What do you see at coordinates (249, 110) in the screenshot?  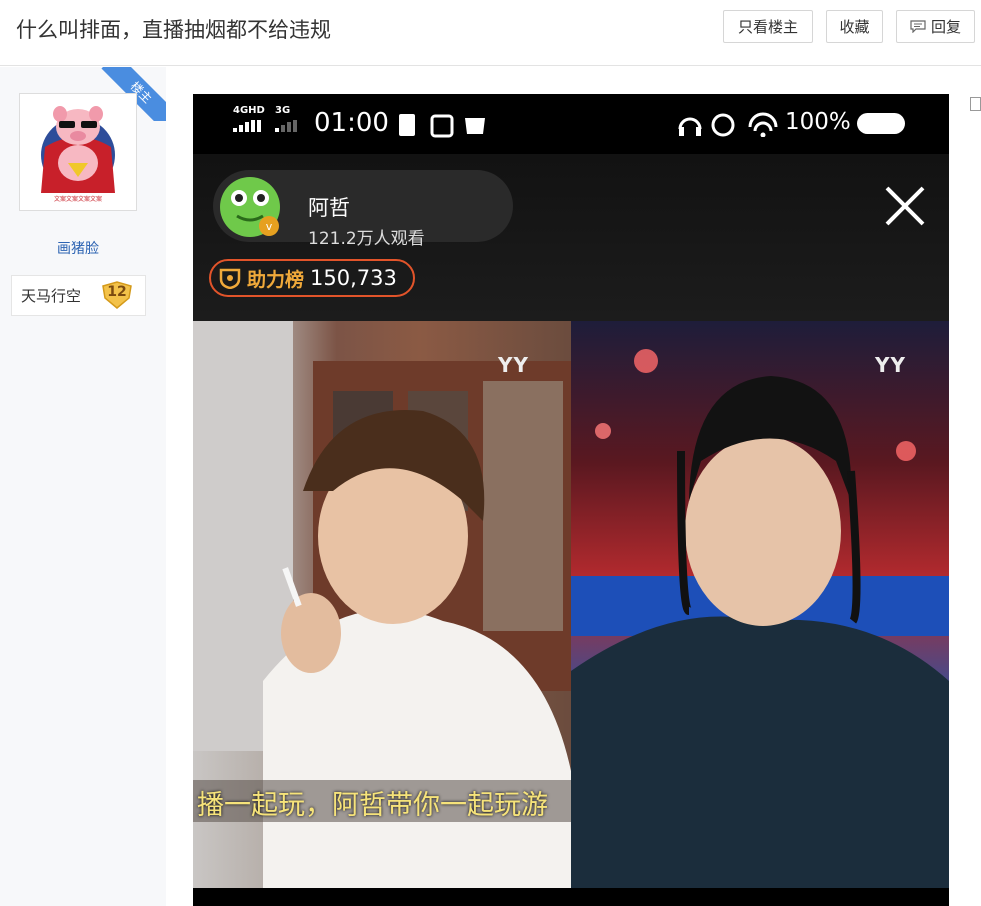 I see `network-4g-label: 4GHD` at bounding box center [249, 110].